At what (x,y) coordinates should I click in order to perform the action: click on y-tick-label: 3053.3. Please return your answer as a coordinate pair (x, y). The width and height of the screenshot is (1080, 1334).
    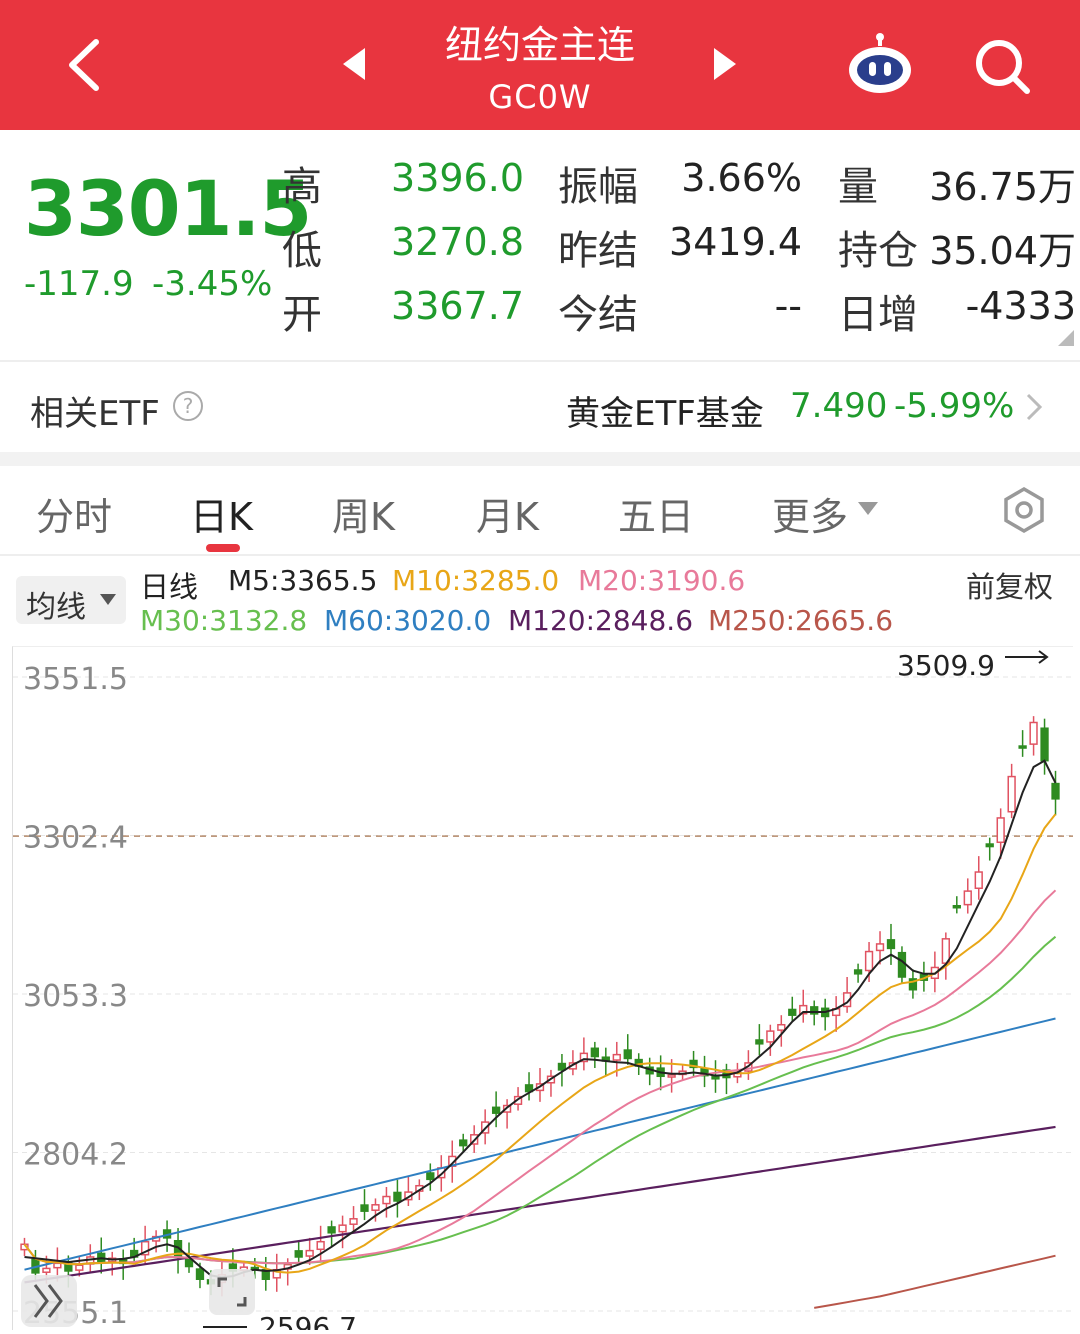
    Looking at the image, I should click on (75, 996).